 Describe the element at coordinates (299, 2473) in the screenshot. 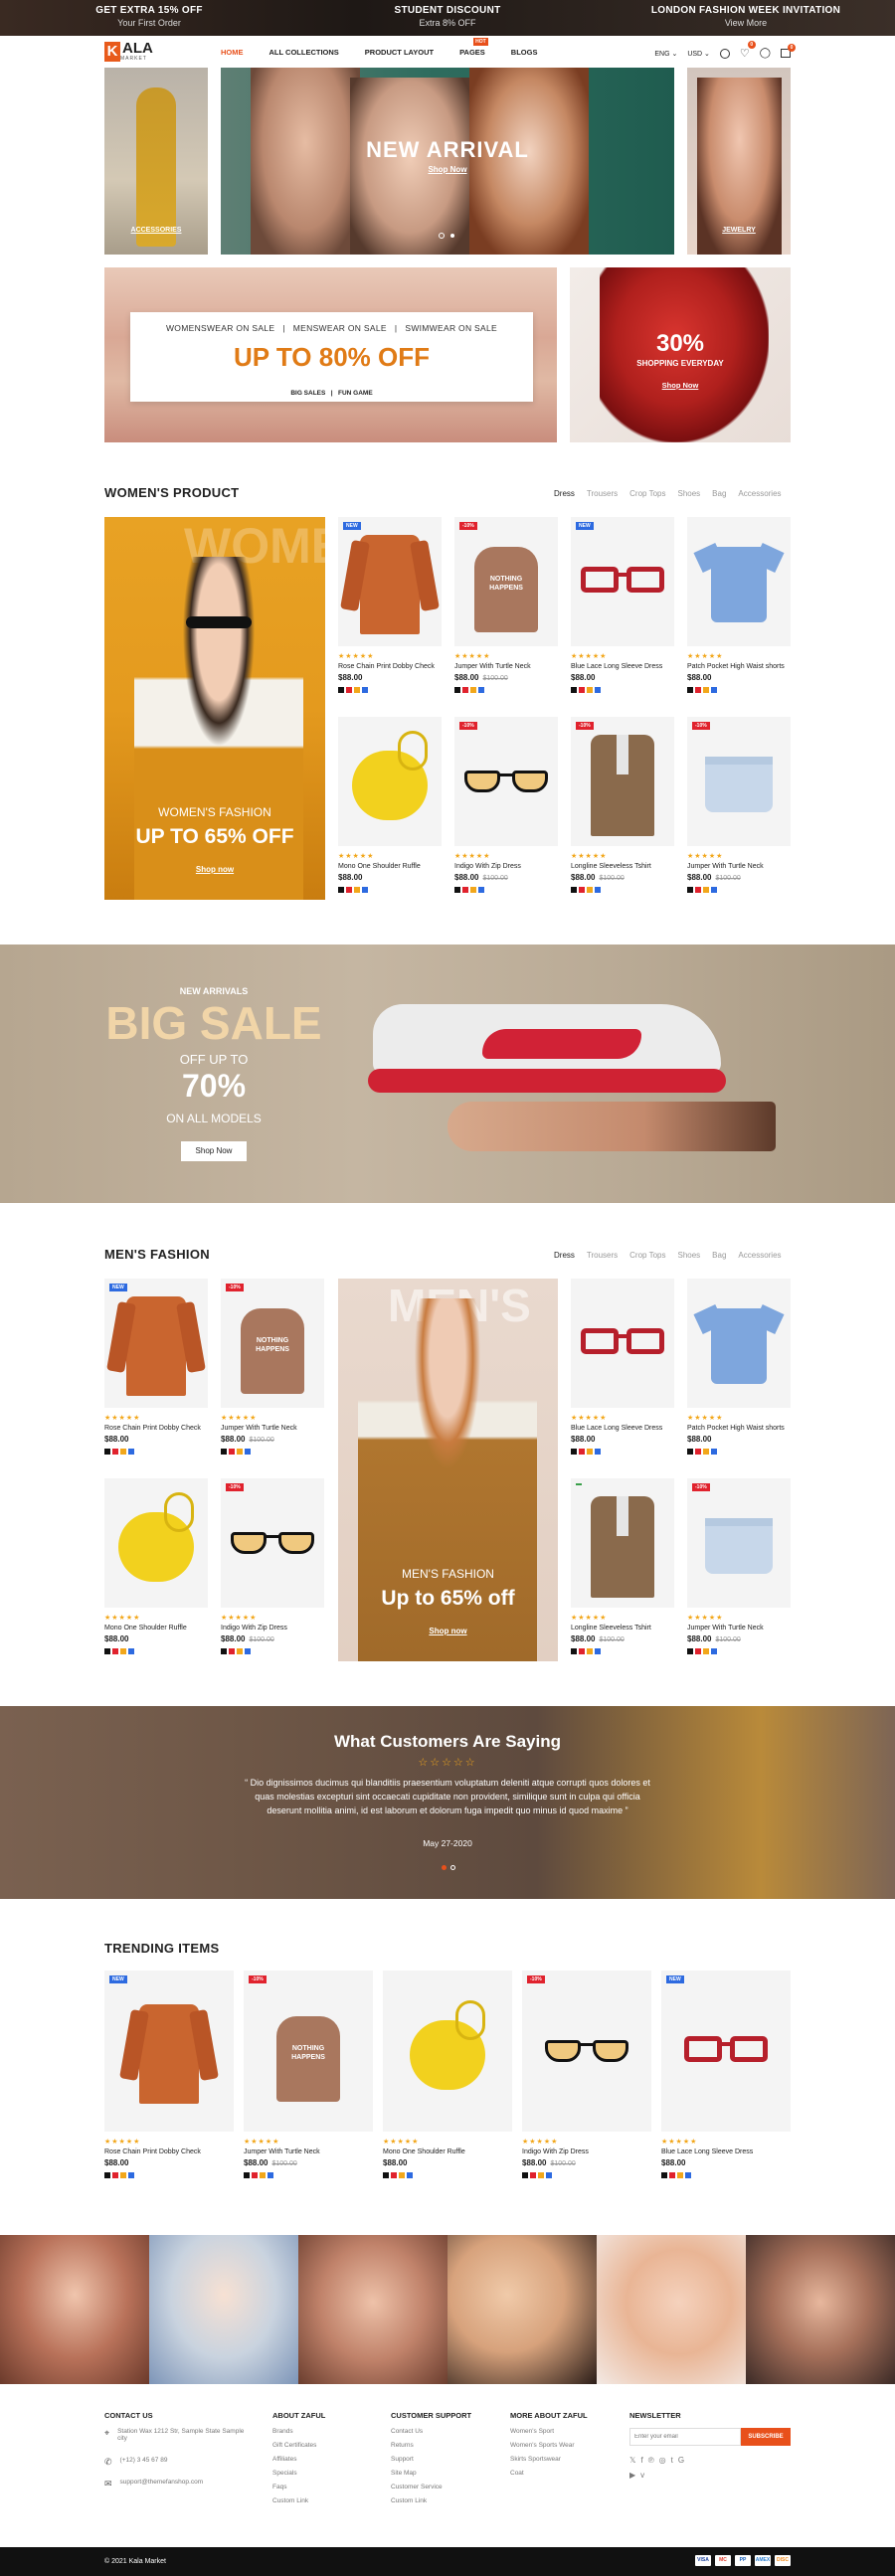

I see `footer-link: Specials` at that location.